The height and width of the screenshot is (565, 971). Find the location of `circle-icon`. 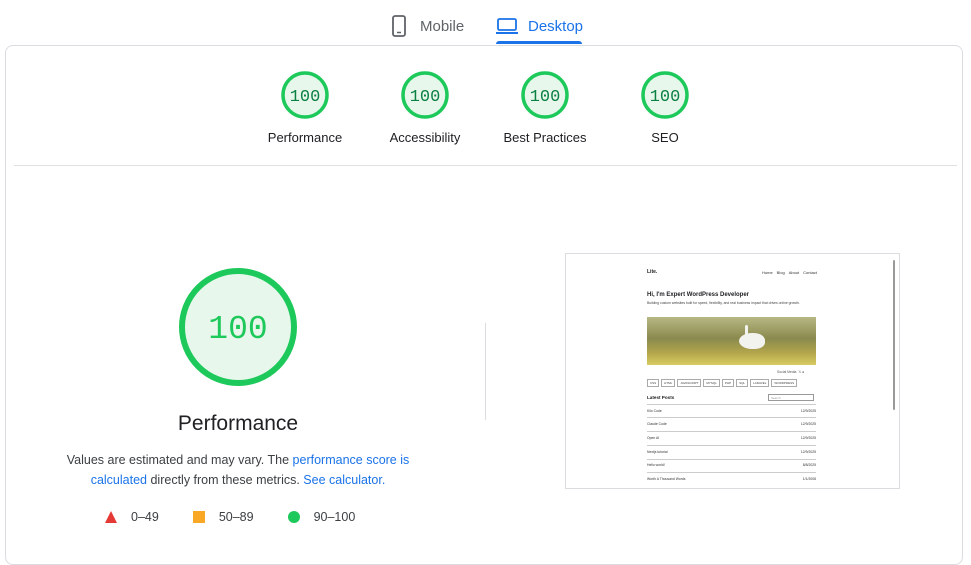

circle-icon is located at coordinates (293, 517).